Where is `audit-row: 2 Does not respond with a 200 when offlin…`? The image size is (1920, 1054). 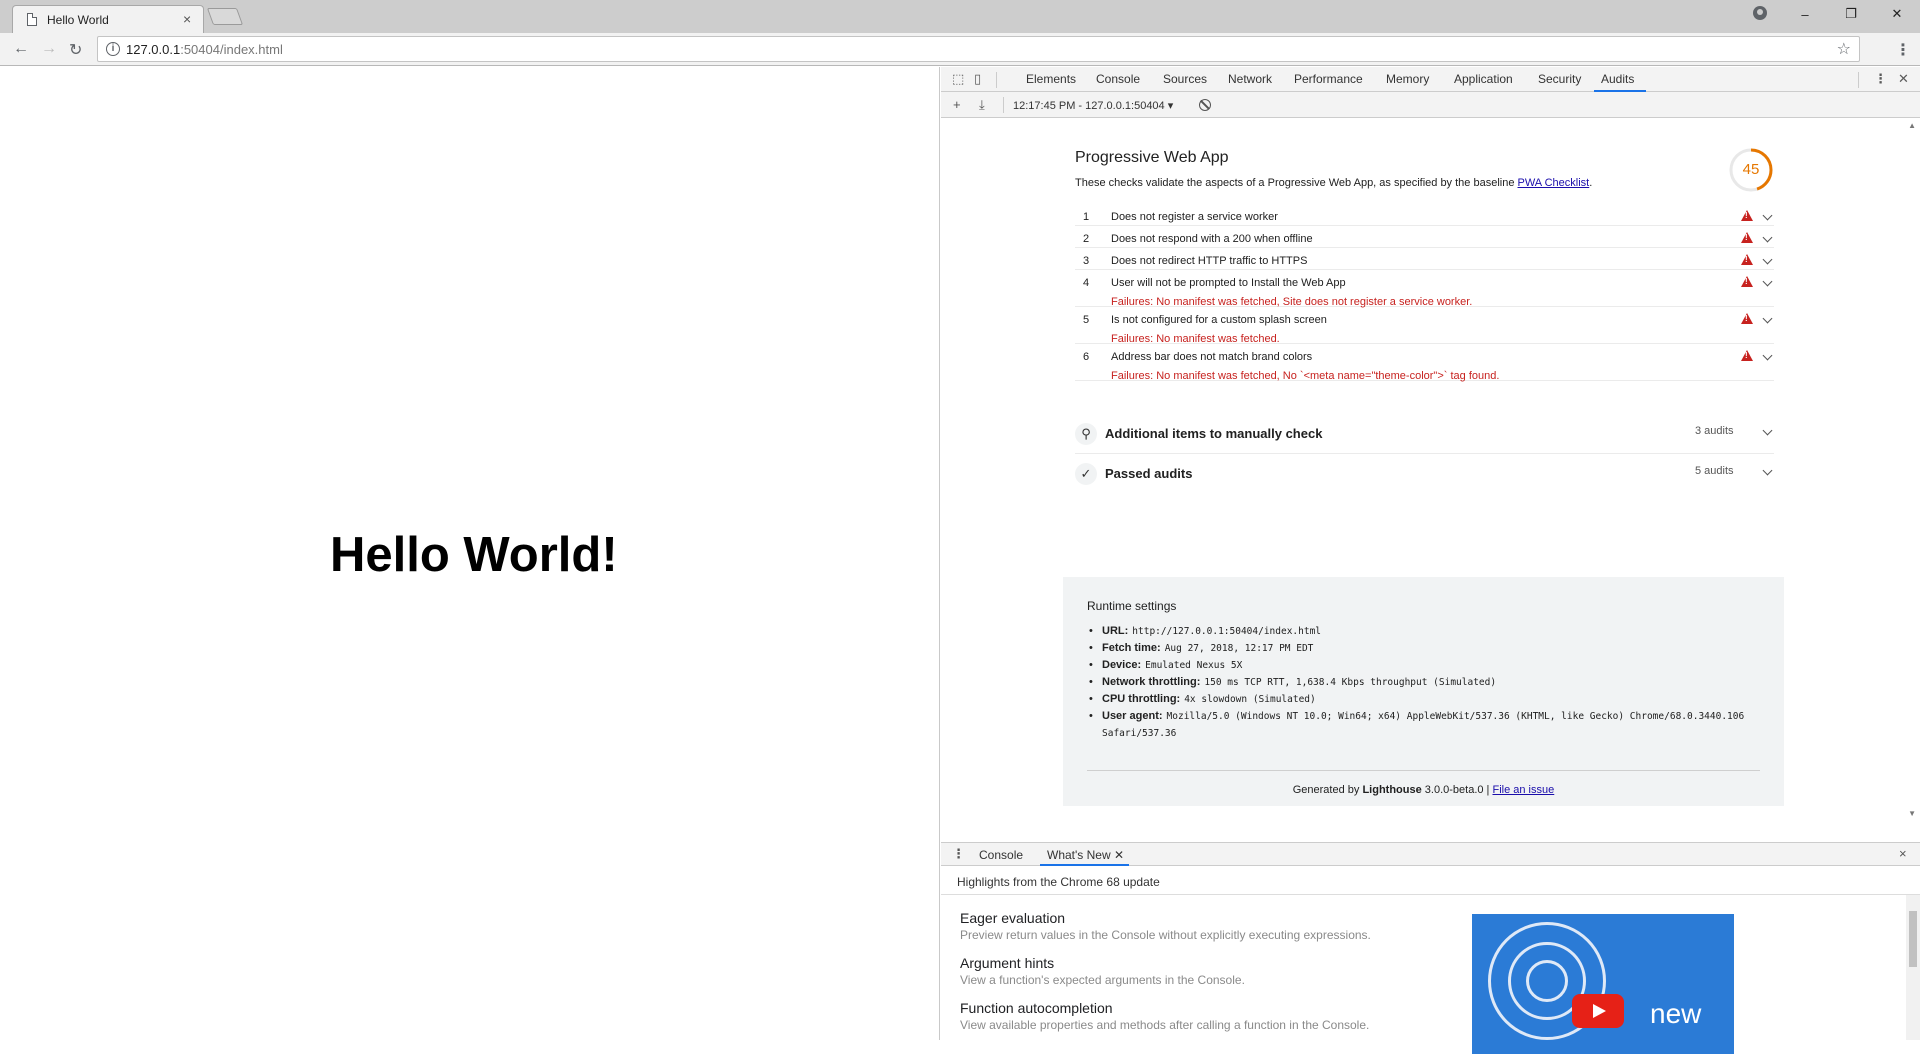 audit-row: 2 Does not respond with a 200 when offlin… is located at coordinates (1424, 237).